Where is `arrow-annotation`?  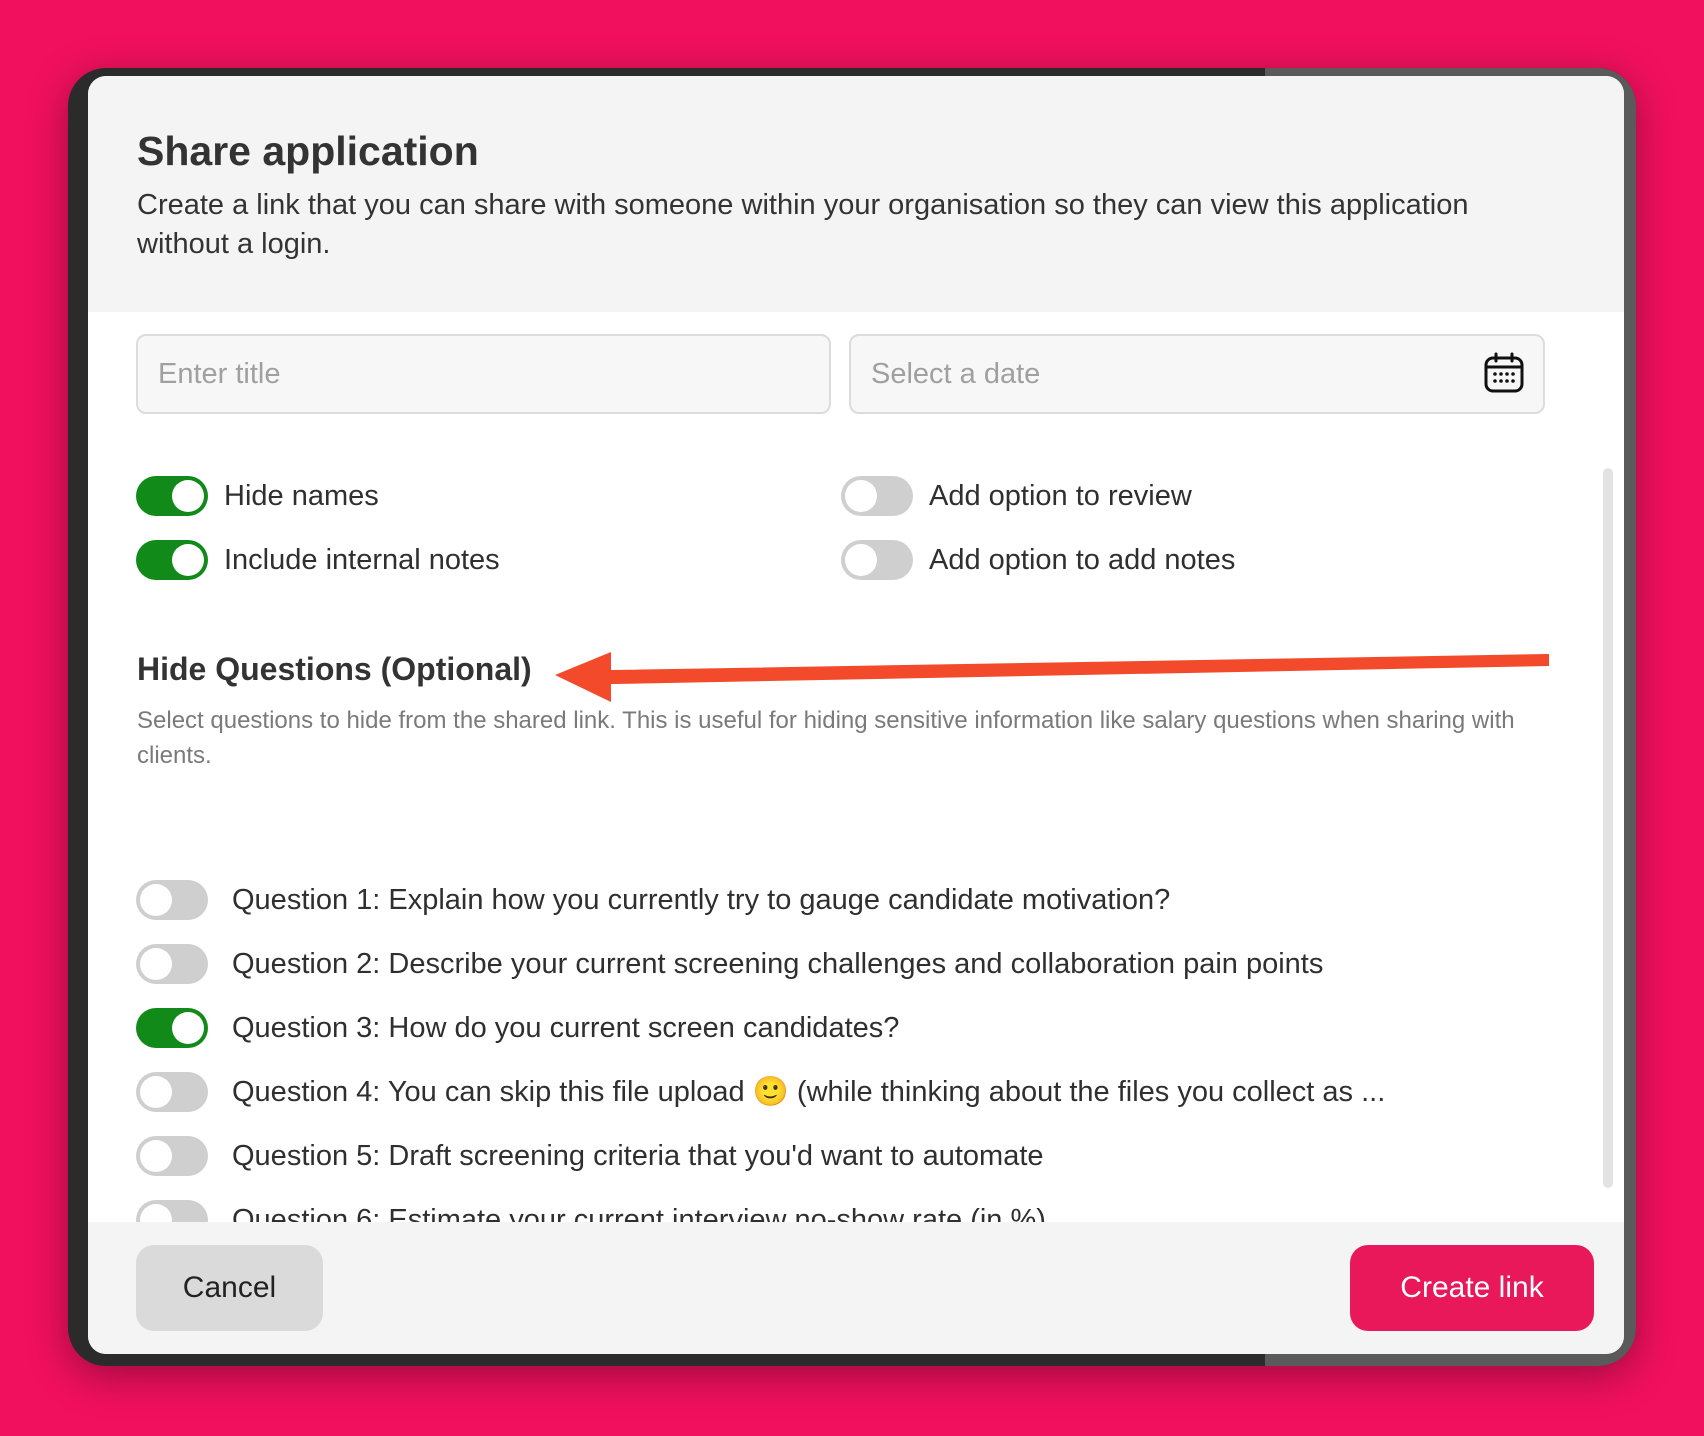
arrow-annotation is located at coordinates (1052, 677).